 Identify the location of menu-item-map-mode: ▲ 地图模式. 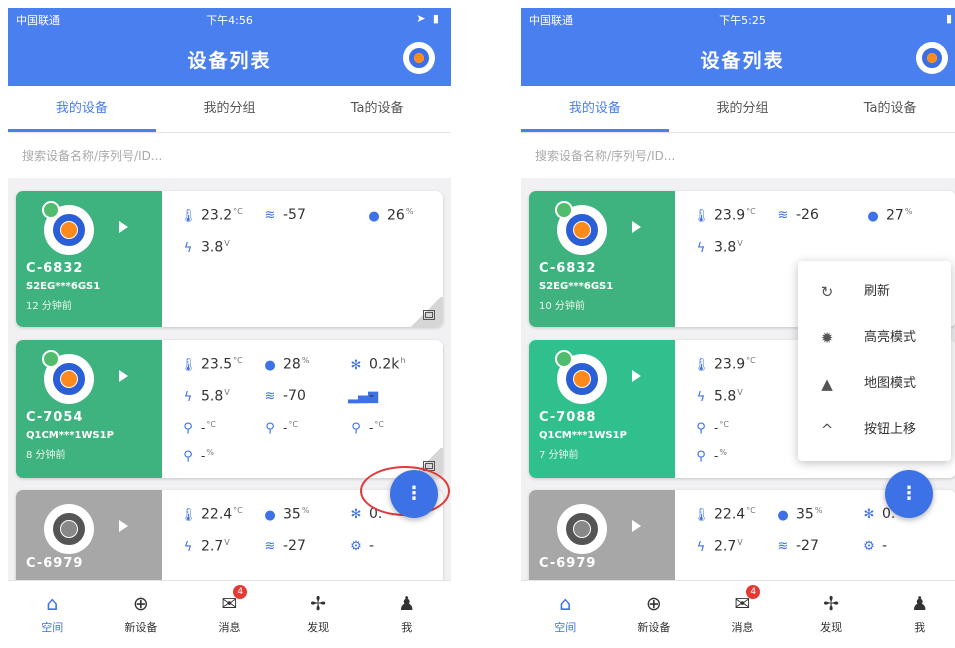
(874, 384).